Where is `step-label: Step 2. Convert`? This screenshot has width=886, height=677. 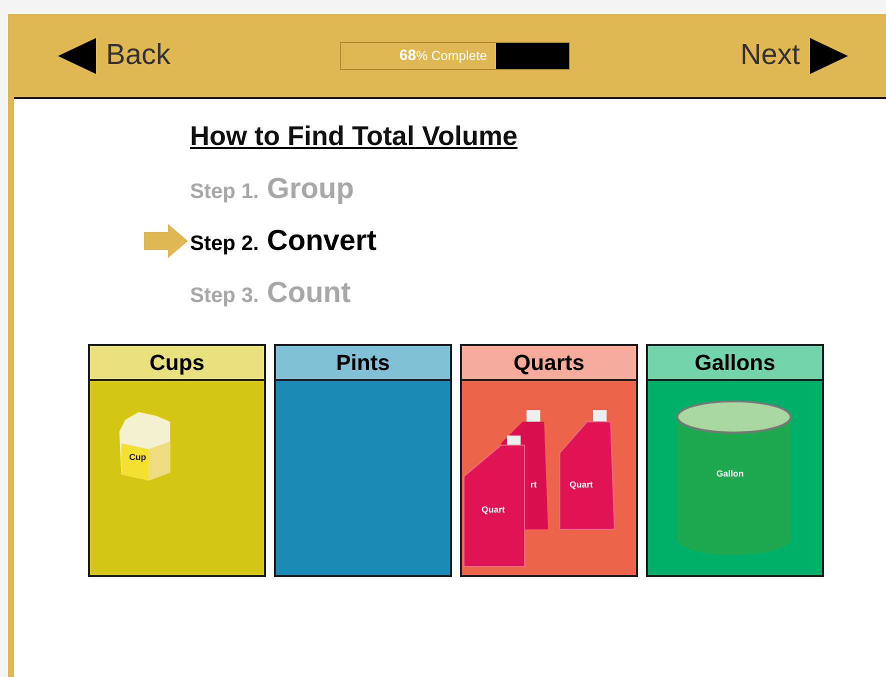 step-label: Step 2. Convert is located at coordinates (283, 241).